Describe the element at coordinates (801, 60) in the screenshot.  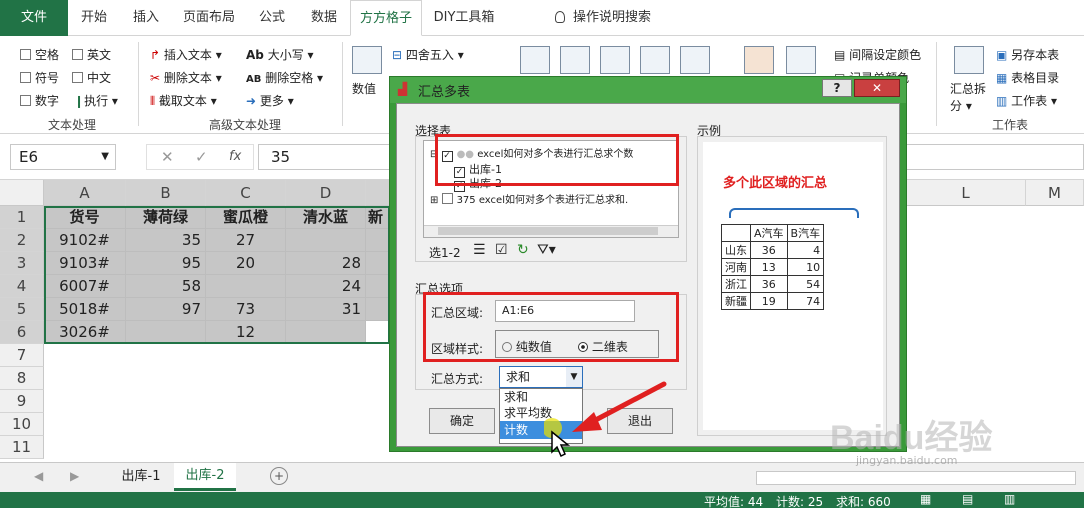
I see `sort-az-icon` at that location.